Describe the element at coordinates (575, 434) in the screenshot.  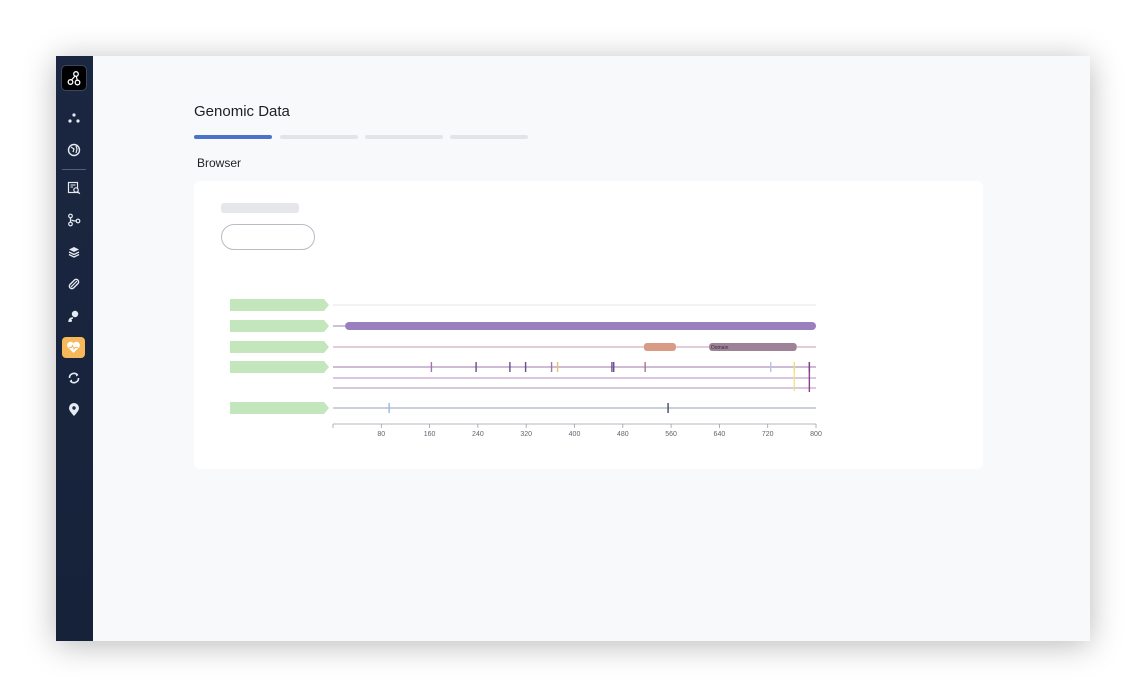
I see `x-tick-label-400: 400` at that location.